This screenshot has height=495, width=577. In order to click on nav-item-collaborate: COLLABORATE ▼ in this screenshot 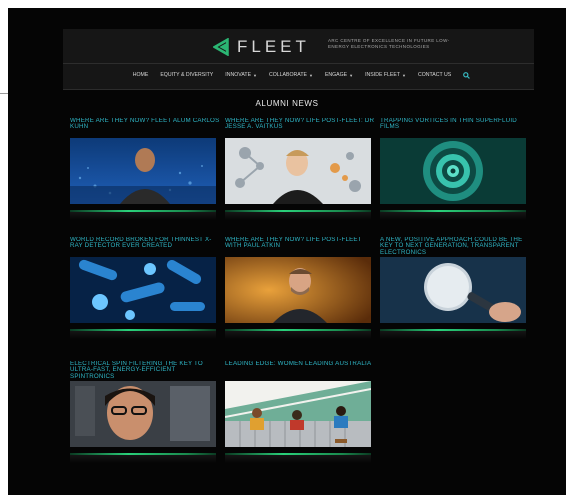, I will do `click(291, 75)`.